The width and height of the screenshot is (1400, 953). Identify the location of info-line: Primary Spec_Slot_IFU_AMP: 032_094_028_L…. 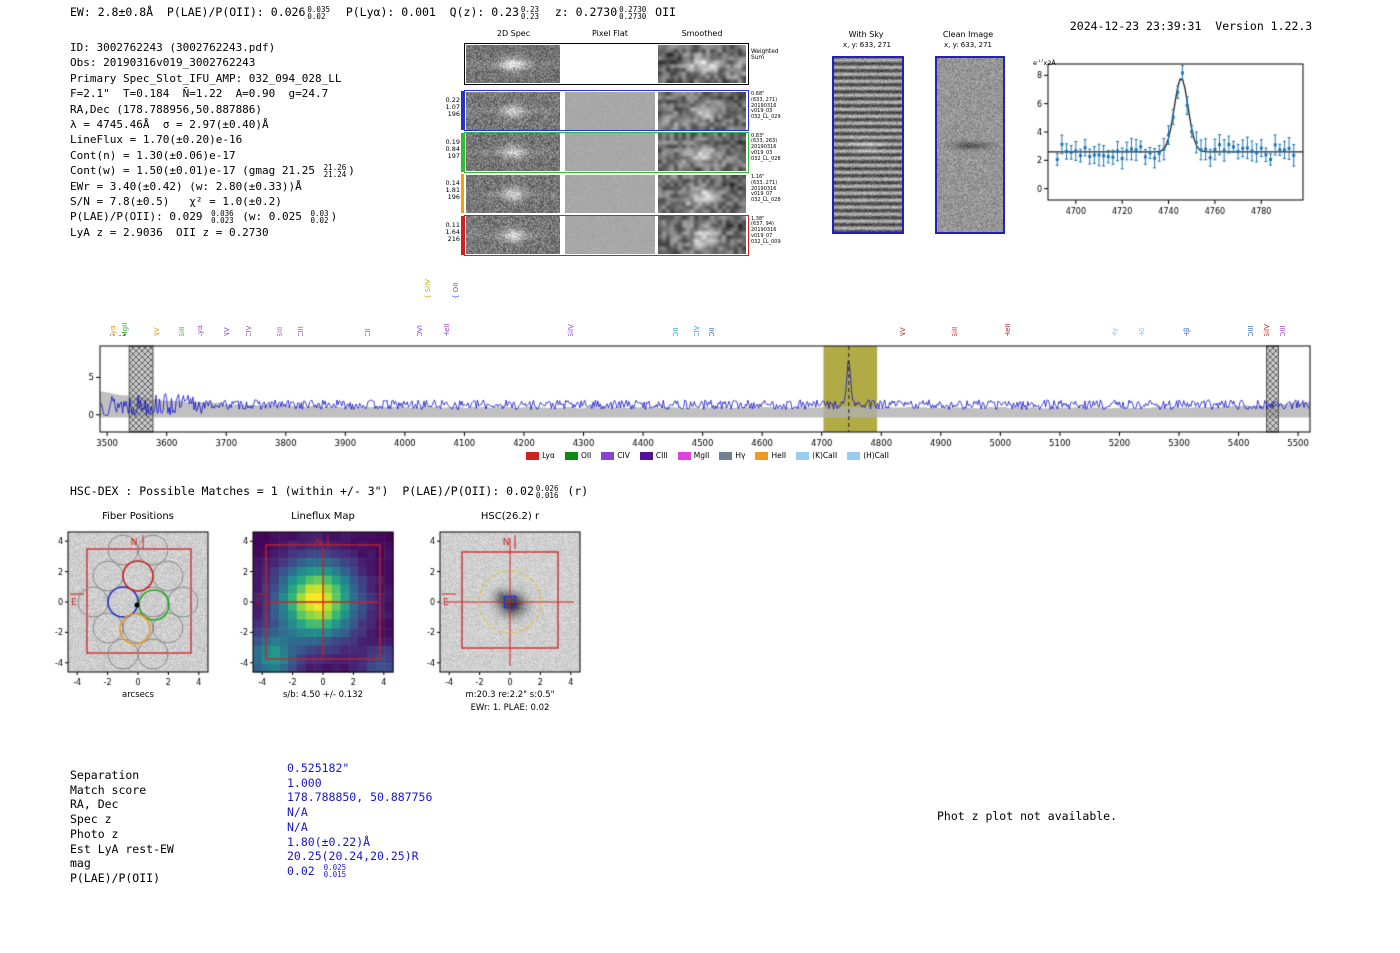
(206, 78).